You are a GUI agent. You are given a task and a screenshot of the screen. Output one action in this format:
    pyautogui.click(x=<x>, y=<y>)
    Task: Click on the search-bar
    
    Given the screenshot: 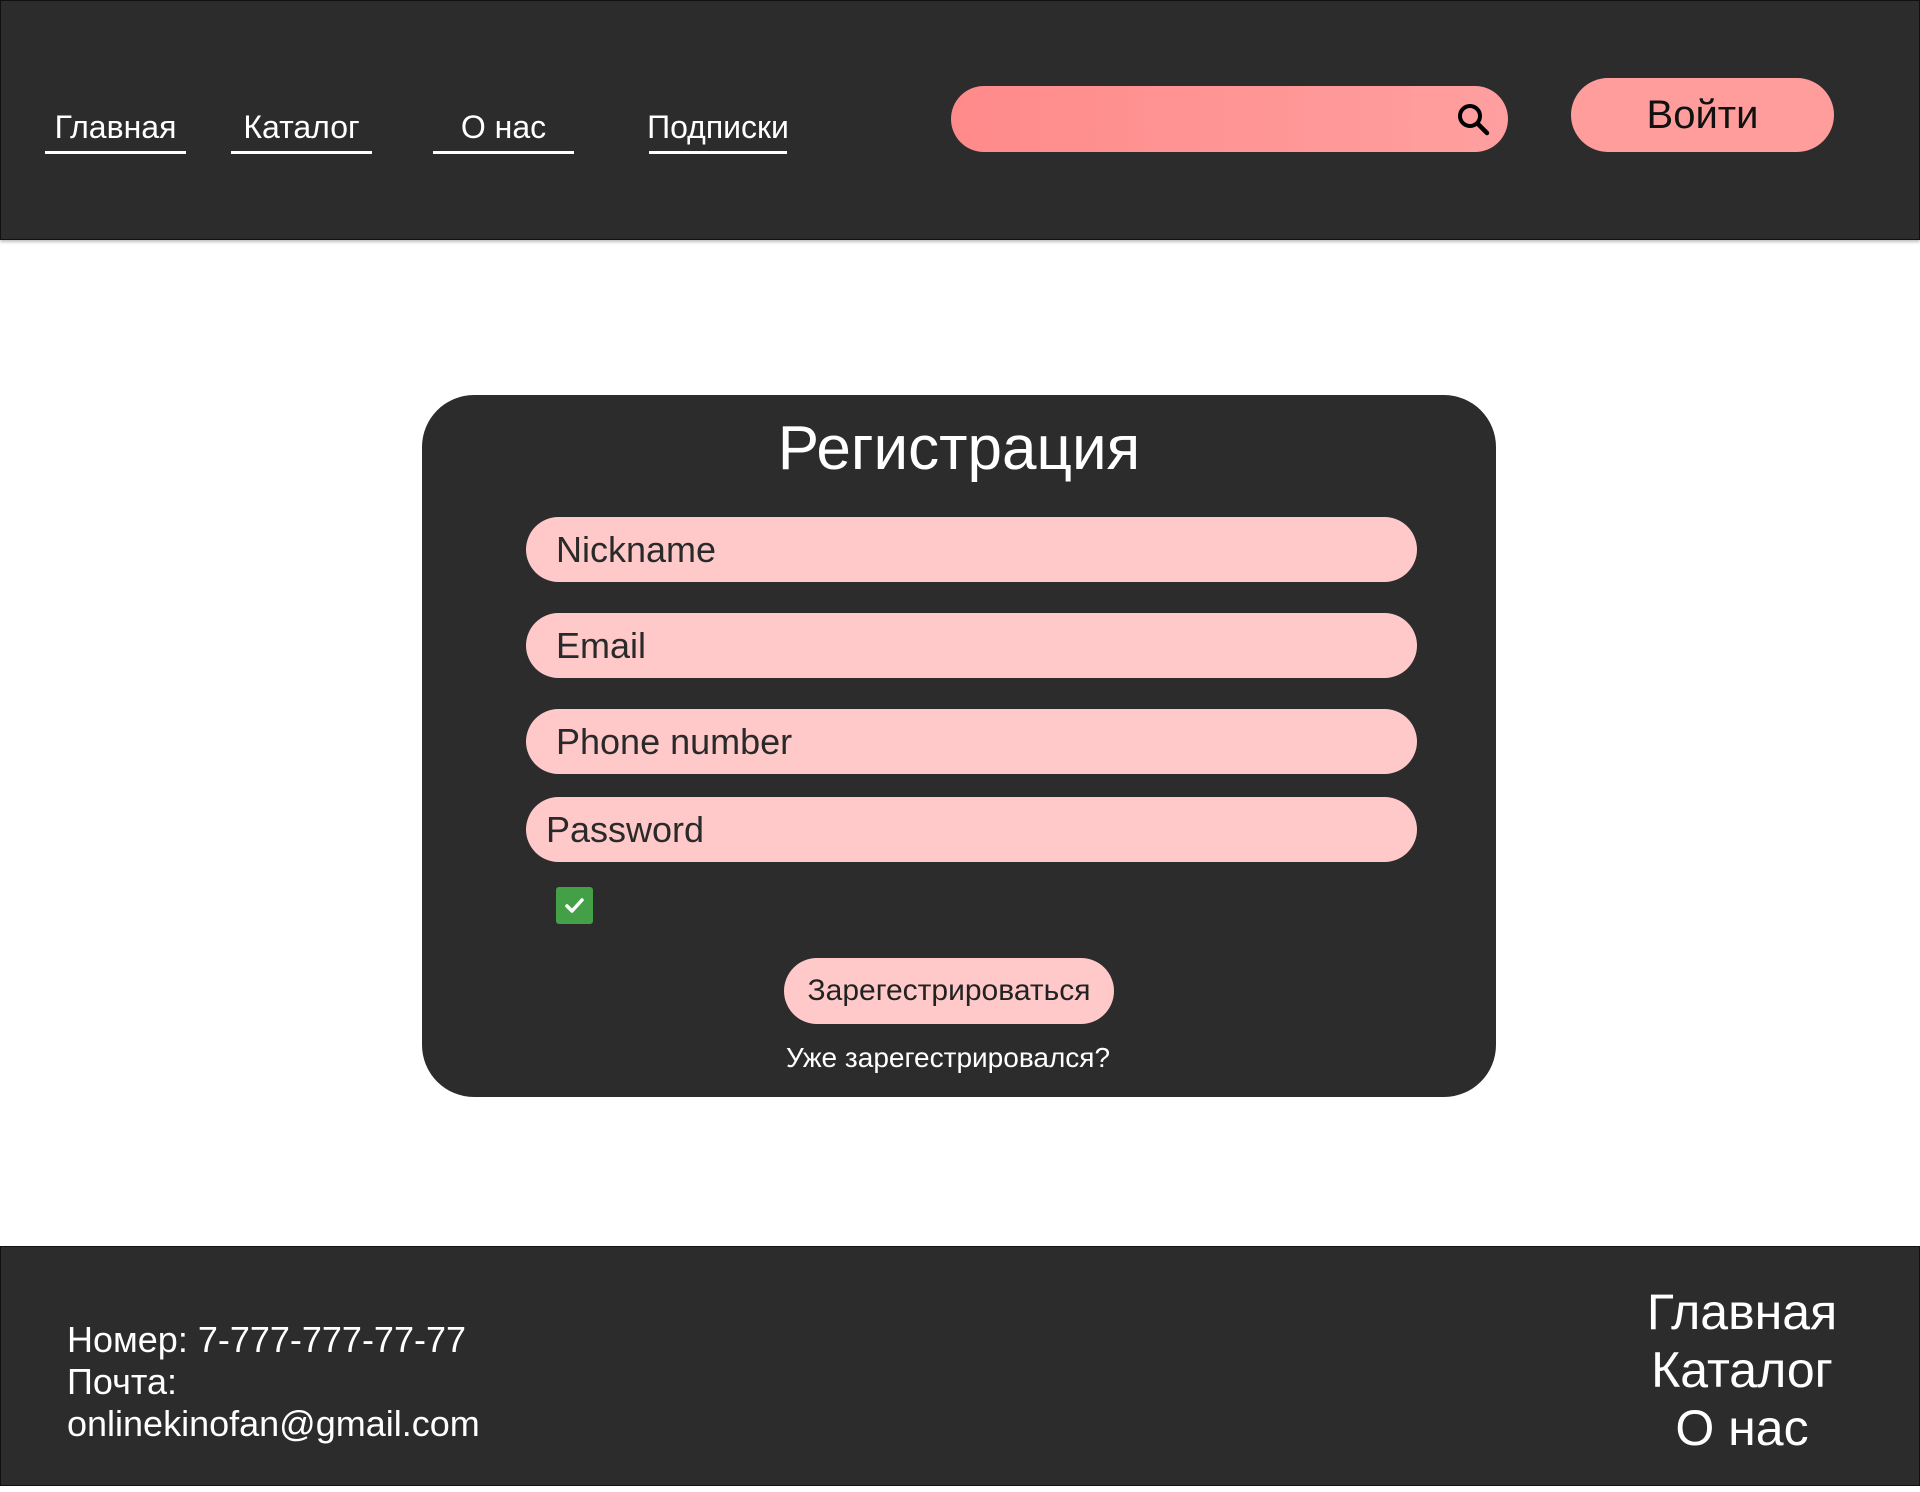 What is the action you would take?
    pyautogui.click(x=1229, y=119)
    